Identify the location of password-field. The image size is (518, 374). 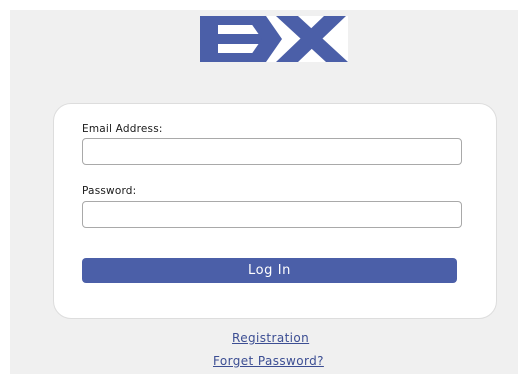
(272, 214).